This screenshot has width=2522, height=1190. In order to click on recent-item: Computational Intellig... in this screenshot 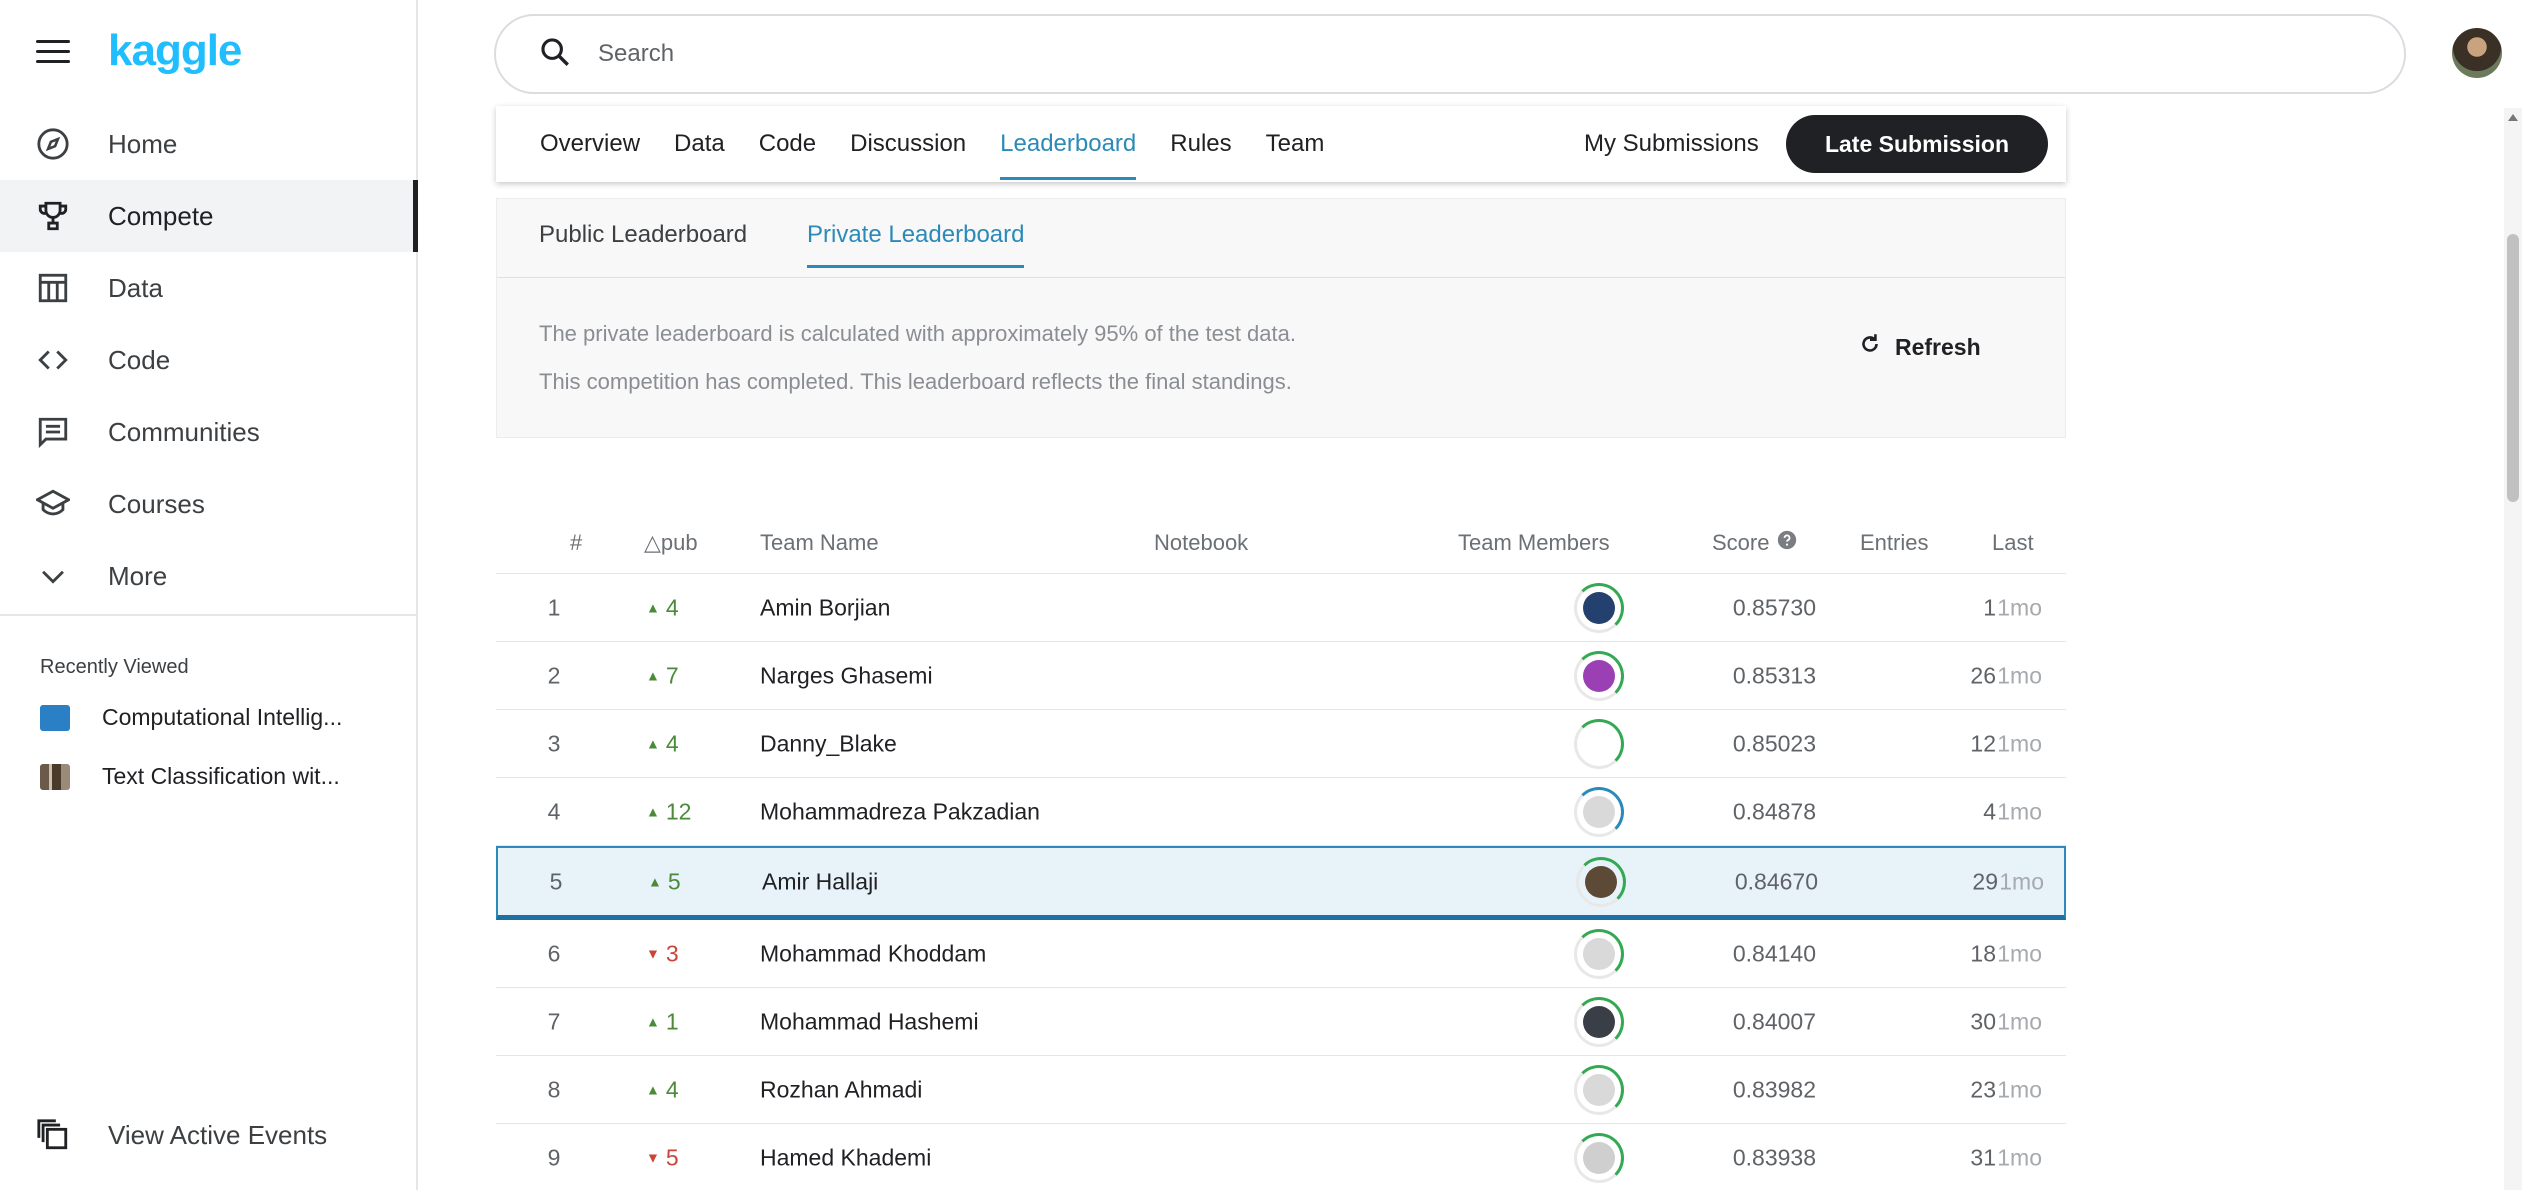, I will do `click(220, 717)`.